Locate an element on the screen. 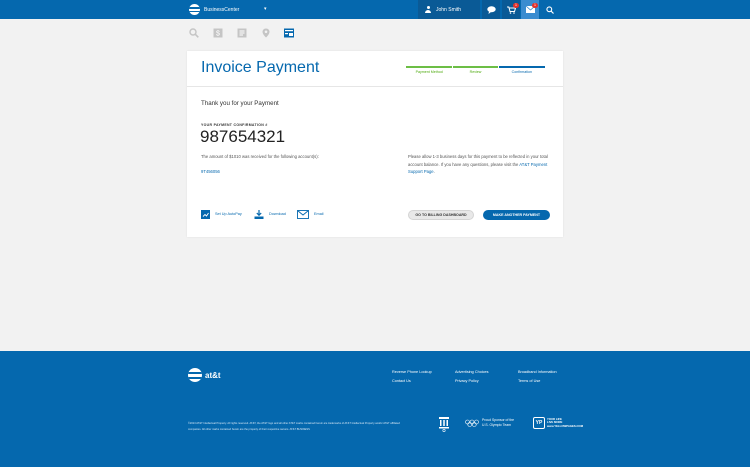 Image resolution: width=750 pixels, height=467 pixels. step-payment-method: Payment Method is located at coordinates (429, 72).